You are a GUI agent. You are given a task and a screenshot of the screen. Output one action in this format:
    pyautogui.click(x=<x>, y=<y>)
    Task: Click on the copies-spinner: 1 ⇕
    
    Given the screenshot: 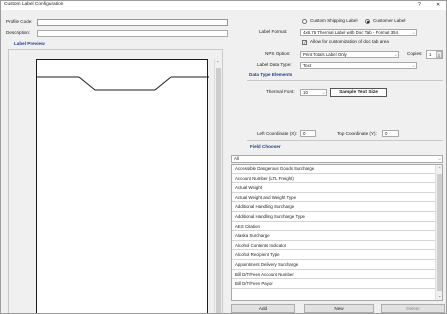 What is the action you would take?
    pyautogui.click(x=434, y=54)
    